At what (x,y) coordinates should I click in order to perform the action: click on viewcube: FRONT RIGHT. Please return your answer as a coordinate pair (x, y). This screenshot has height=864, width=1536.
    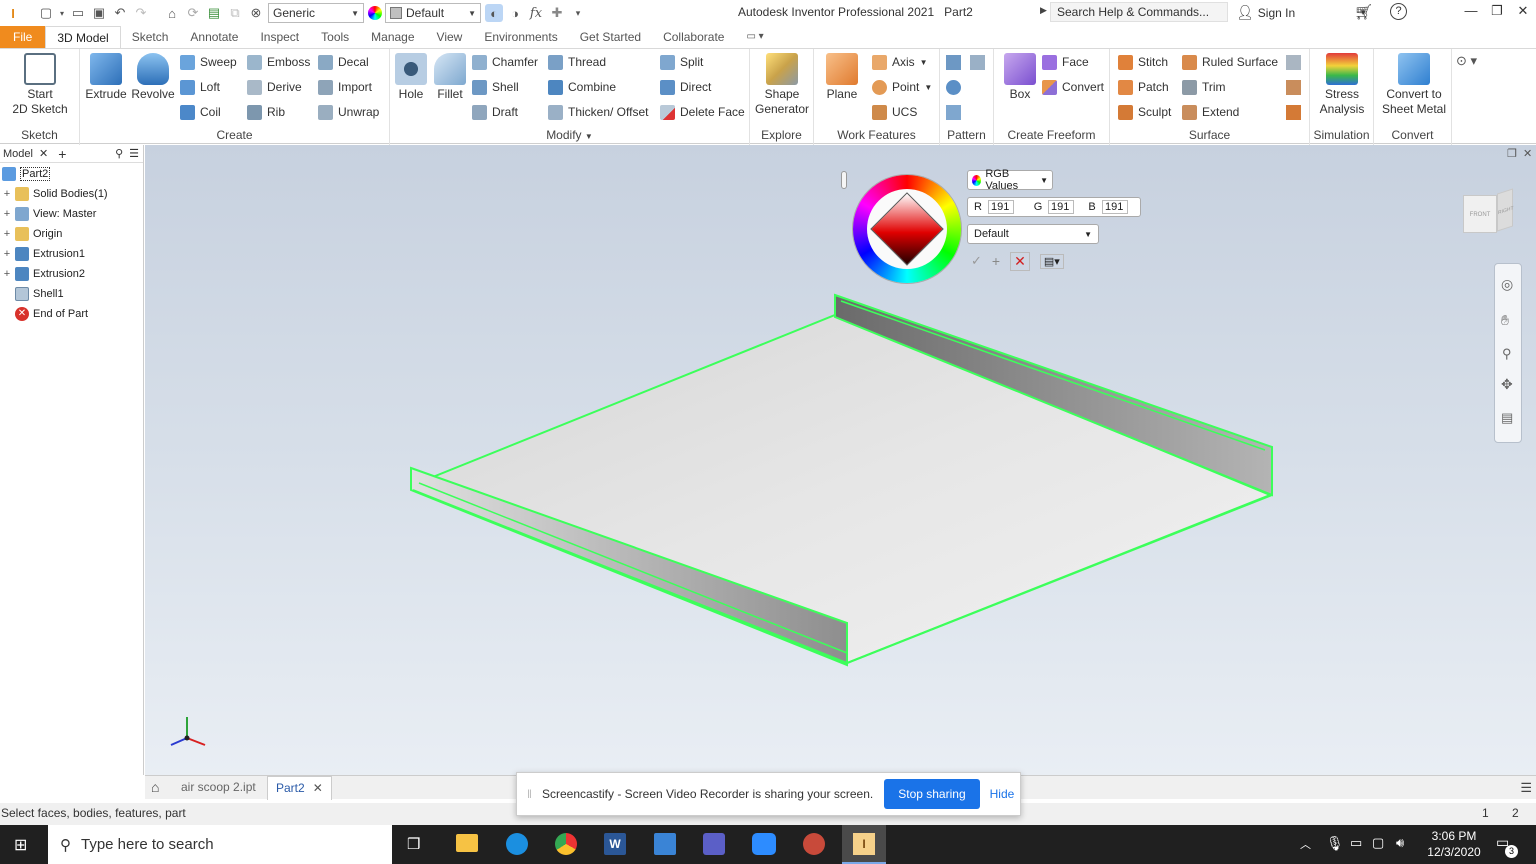
    Looking at the image, I should click on (1487, 214).